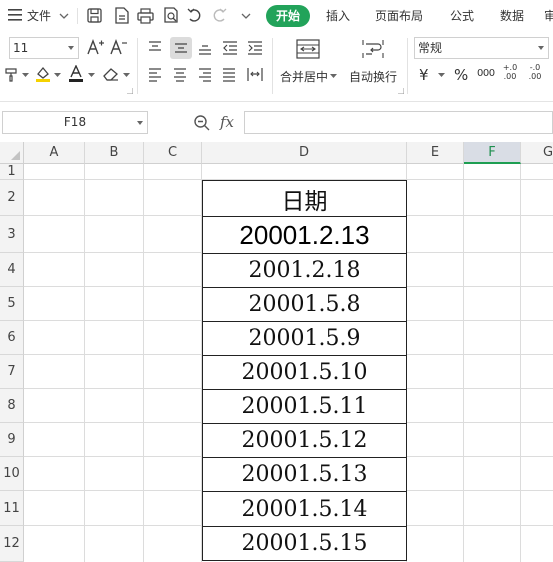 Image resolution: width=553 pixels, height=562 pixels. What do you see at coordinates (119, 47) in the screenshot?
I see `decrease-font-icon` at bounding box center [119, 47].